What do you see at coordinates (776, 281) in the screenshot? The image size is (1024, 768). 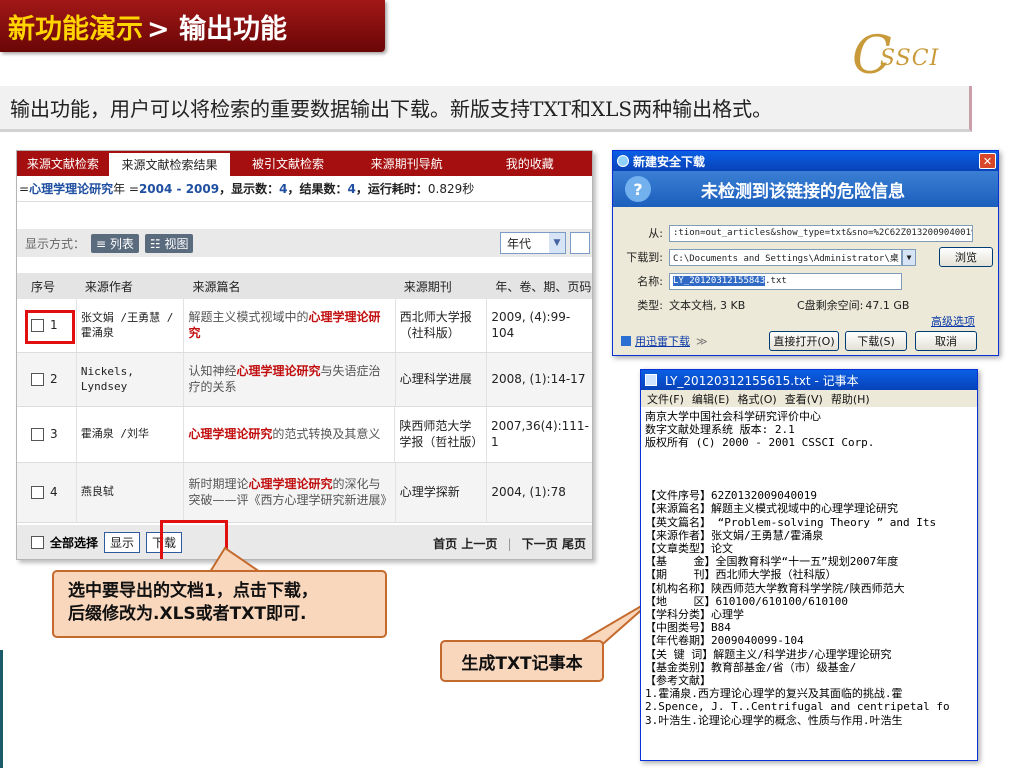 I see `filename-extension: .txt` at bounding box center [776, 281].